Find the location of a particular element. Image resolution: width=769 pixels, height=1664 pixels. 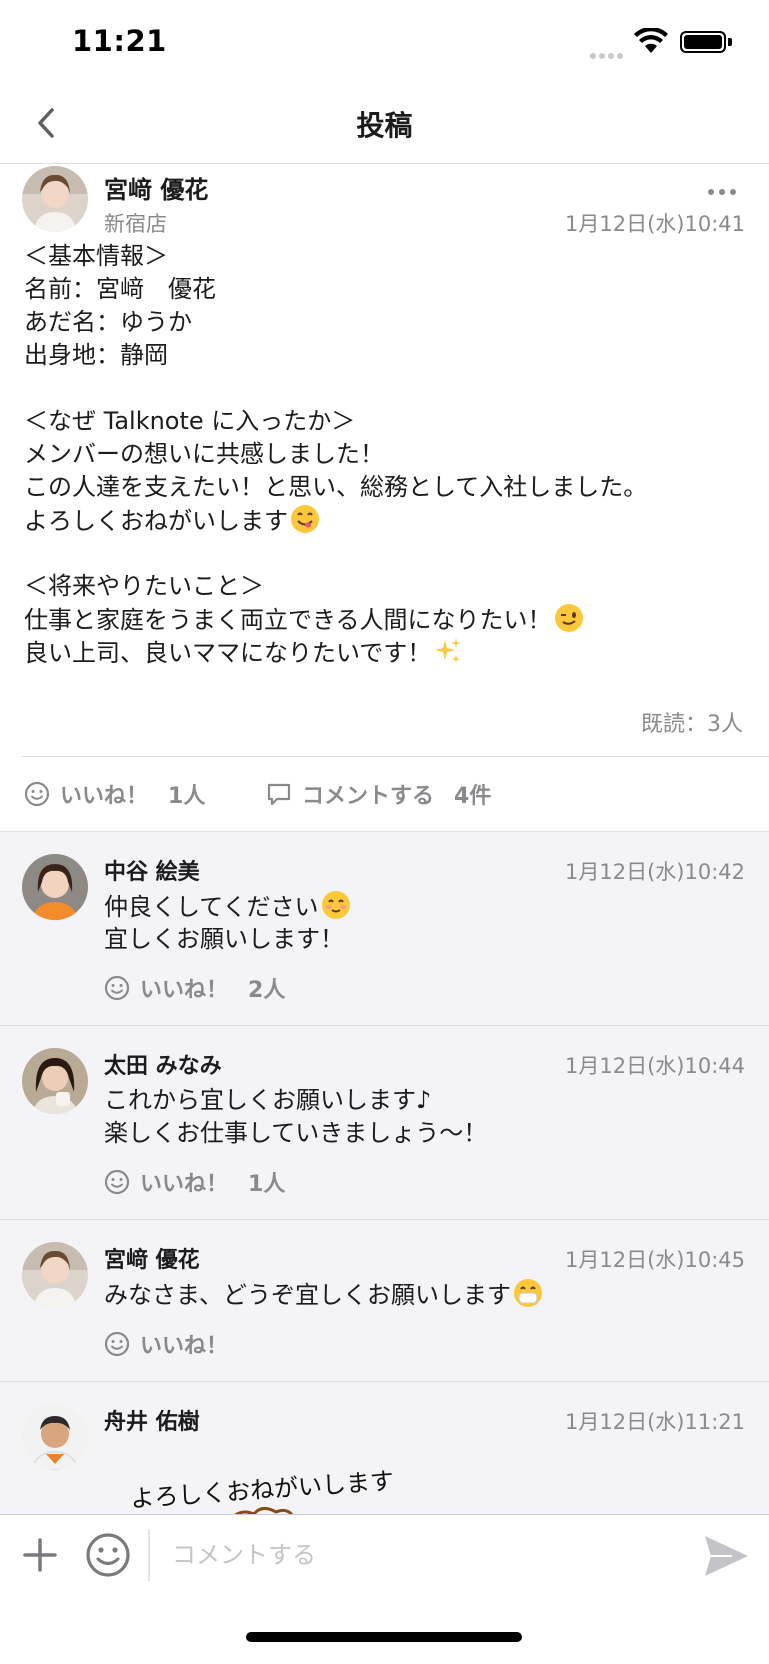

comment-item: 舟井 佑樹 1月12日(水)11:21 よろしくおねがいします is located at coordinates (384, 1448).